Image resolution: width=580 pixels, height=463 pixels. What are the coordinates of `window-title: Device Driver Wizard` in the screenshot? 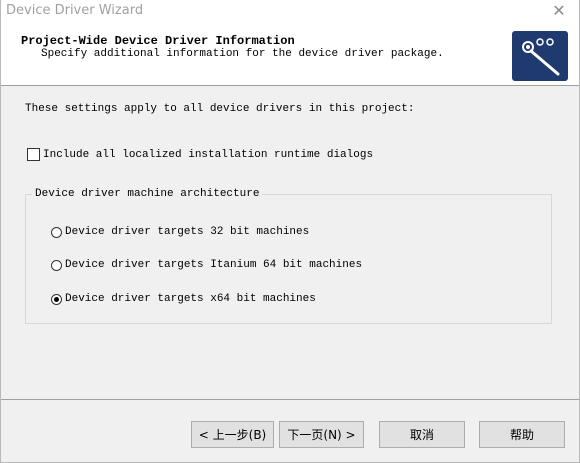 It's located at (75, 10).